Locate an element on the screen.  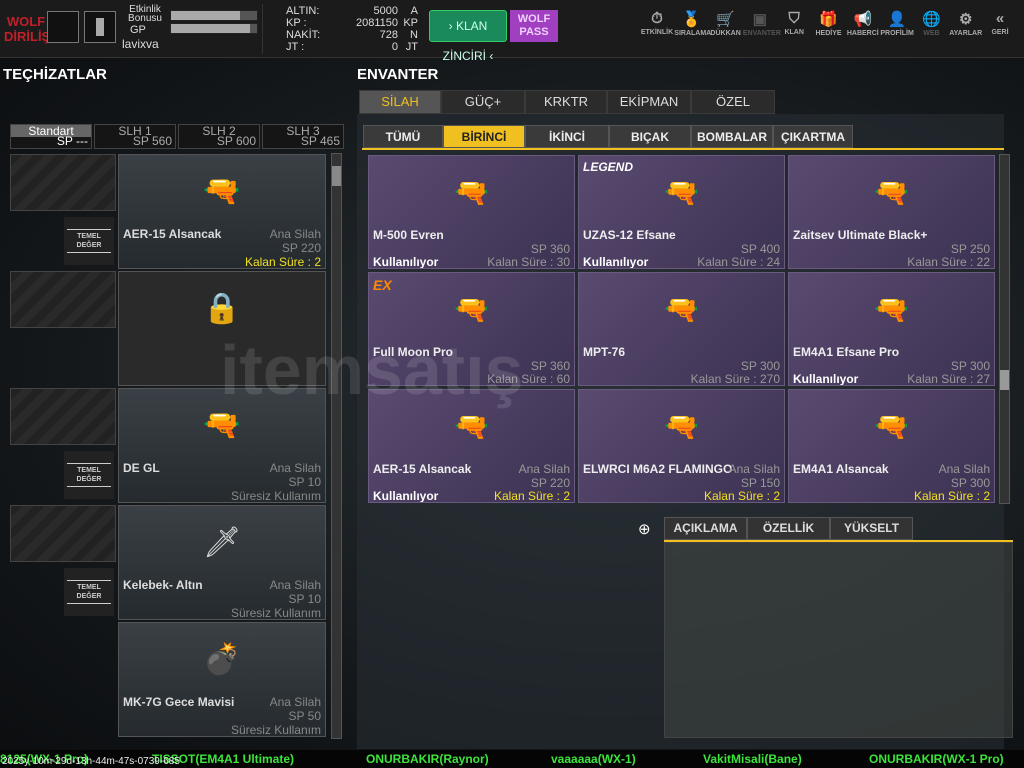
nav-hedi̇ye: 🎁 HEDİYE is located at coordinates (829, 23).